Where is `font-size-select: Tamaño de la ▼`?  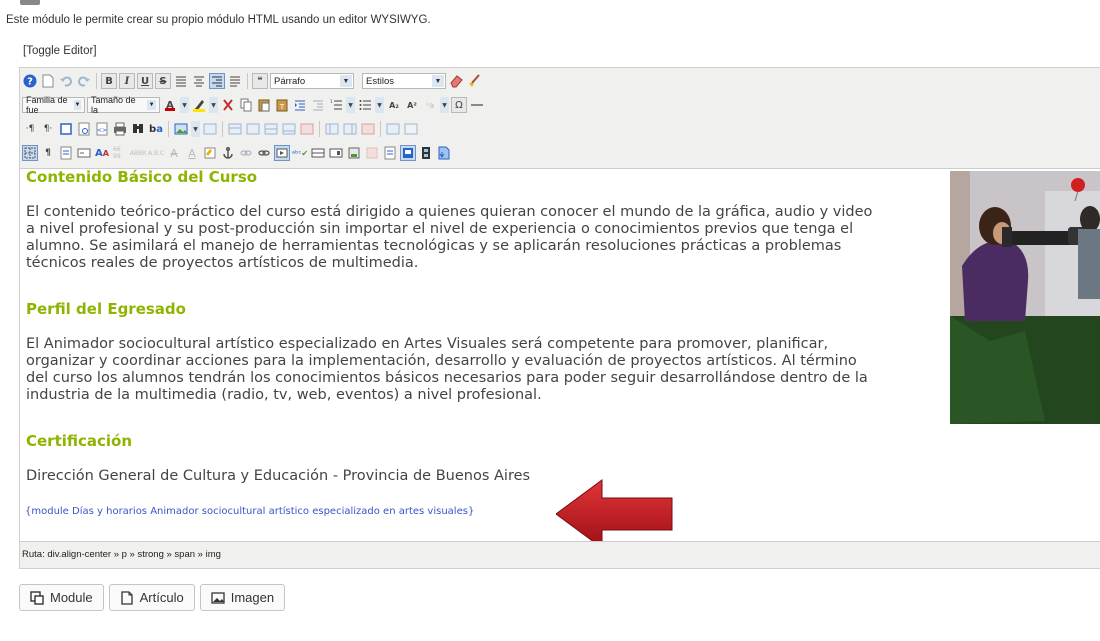 font-size-select: Tamaño de la ▼ is located at coordinates (123, 105).